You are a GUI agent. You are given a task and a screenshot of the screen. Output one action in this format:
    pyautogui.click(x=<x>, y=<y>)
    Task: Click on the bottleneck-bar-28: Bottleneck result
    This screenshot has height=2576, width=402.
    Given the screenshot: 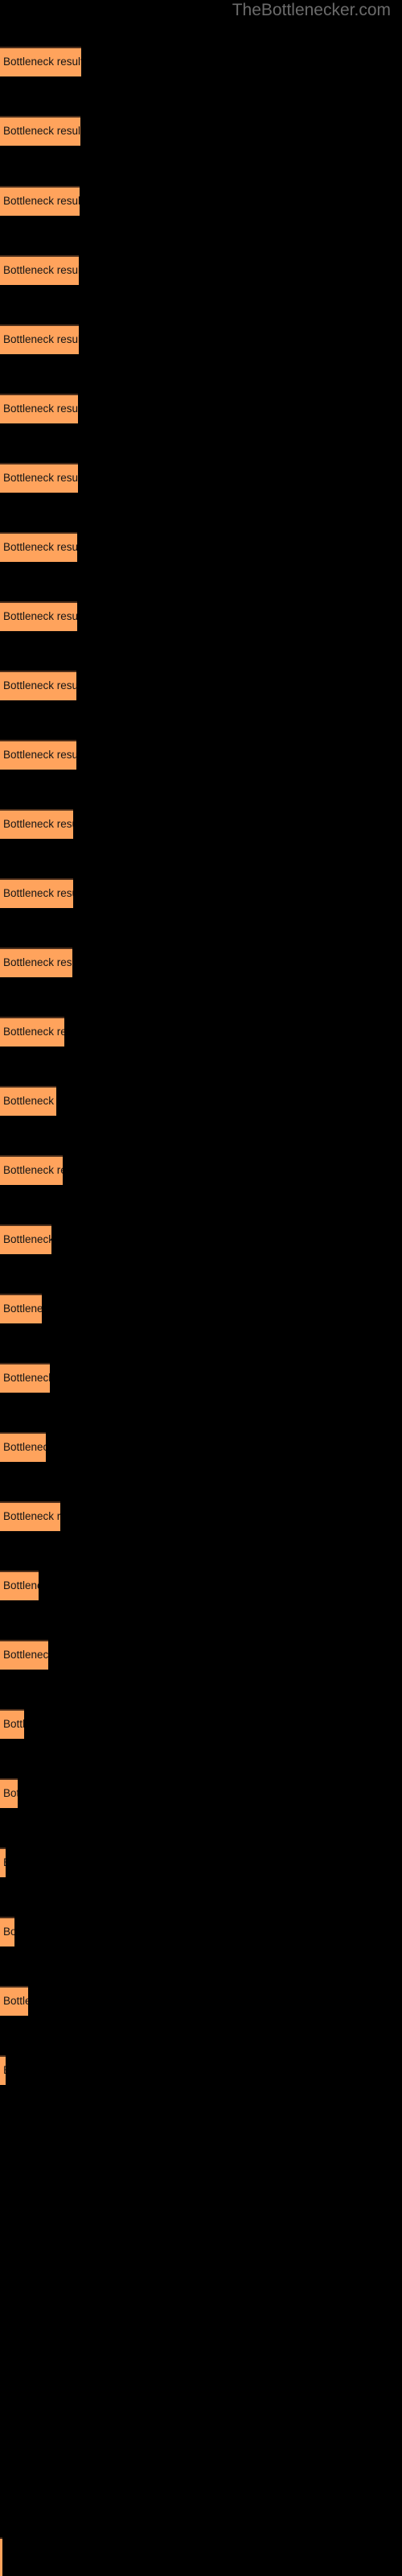 What is the action you would take?
    pyautogui.click(x=7, y=1932)
    